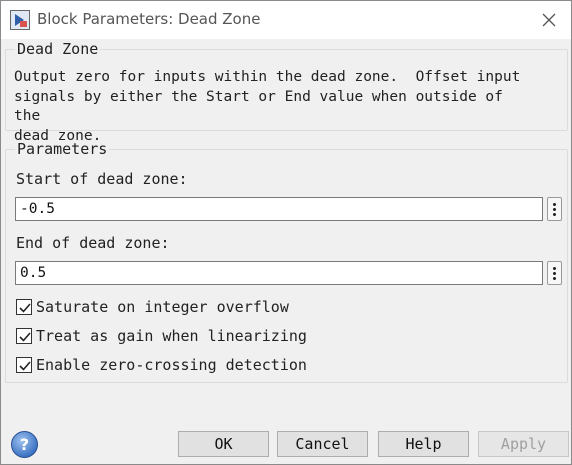  I want to click on window-title: Block Parameters: Dead Zone, so click(149, 19).